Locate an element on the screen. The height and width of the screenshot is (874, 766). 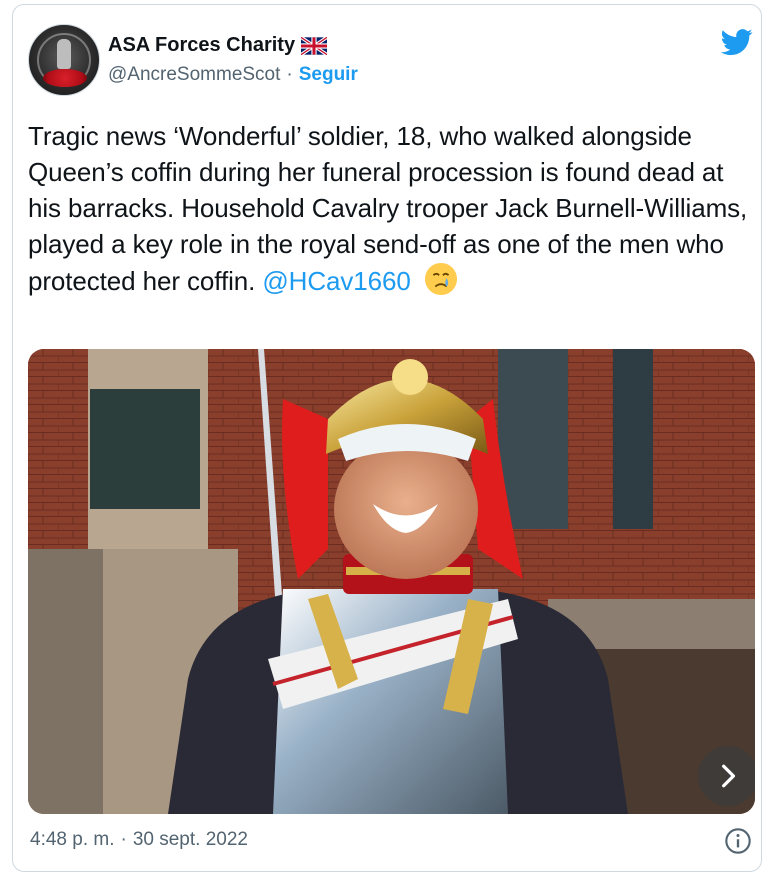
tweet-date: 30 sept. 2022 is located at coordinates (190, 840).